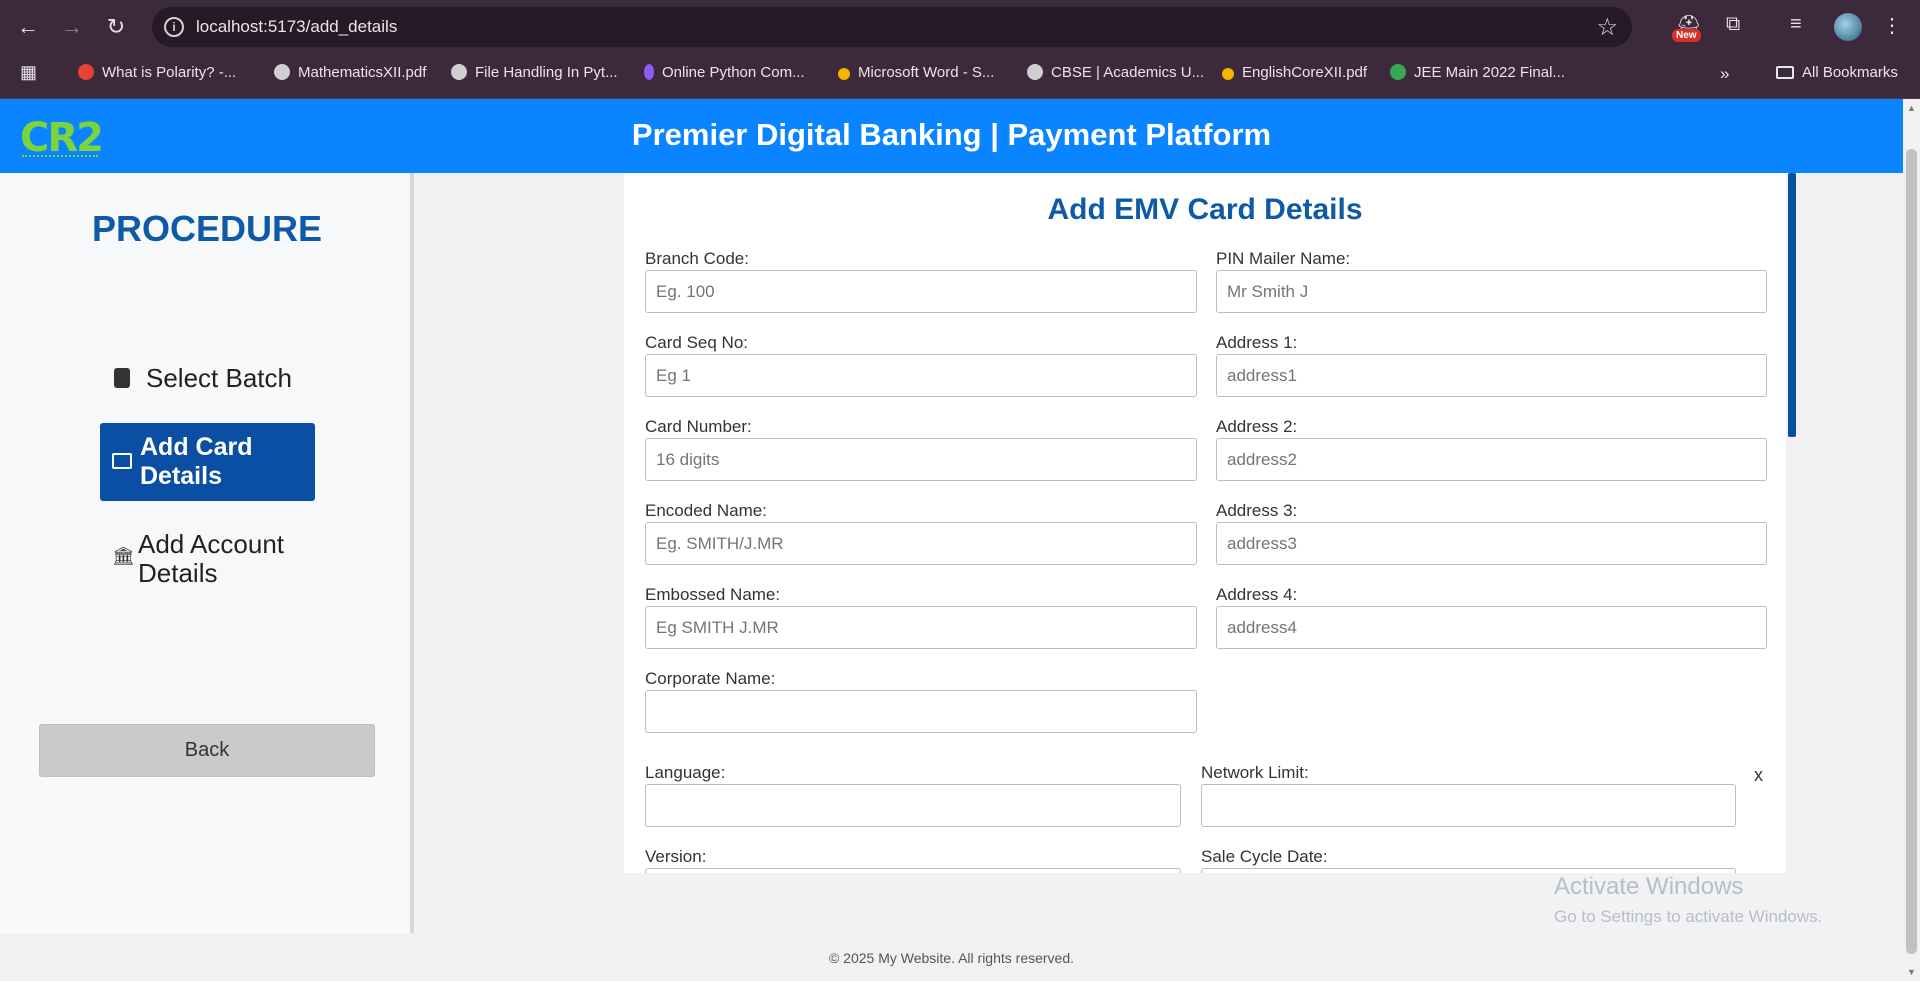 The height and width of the screenshot is (983, 1920). I want to click on address3-input, so click(1491, 543).